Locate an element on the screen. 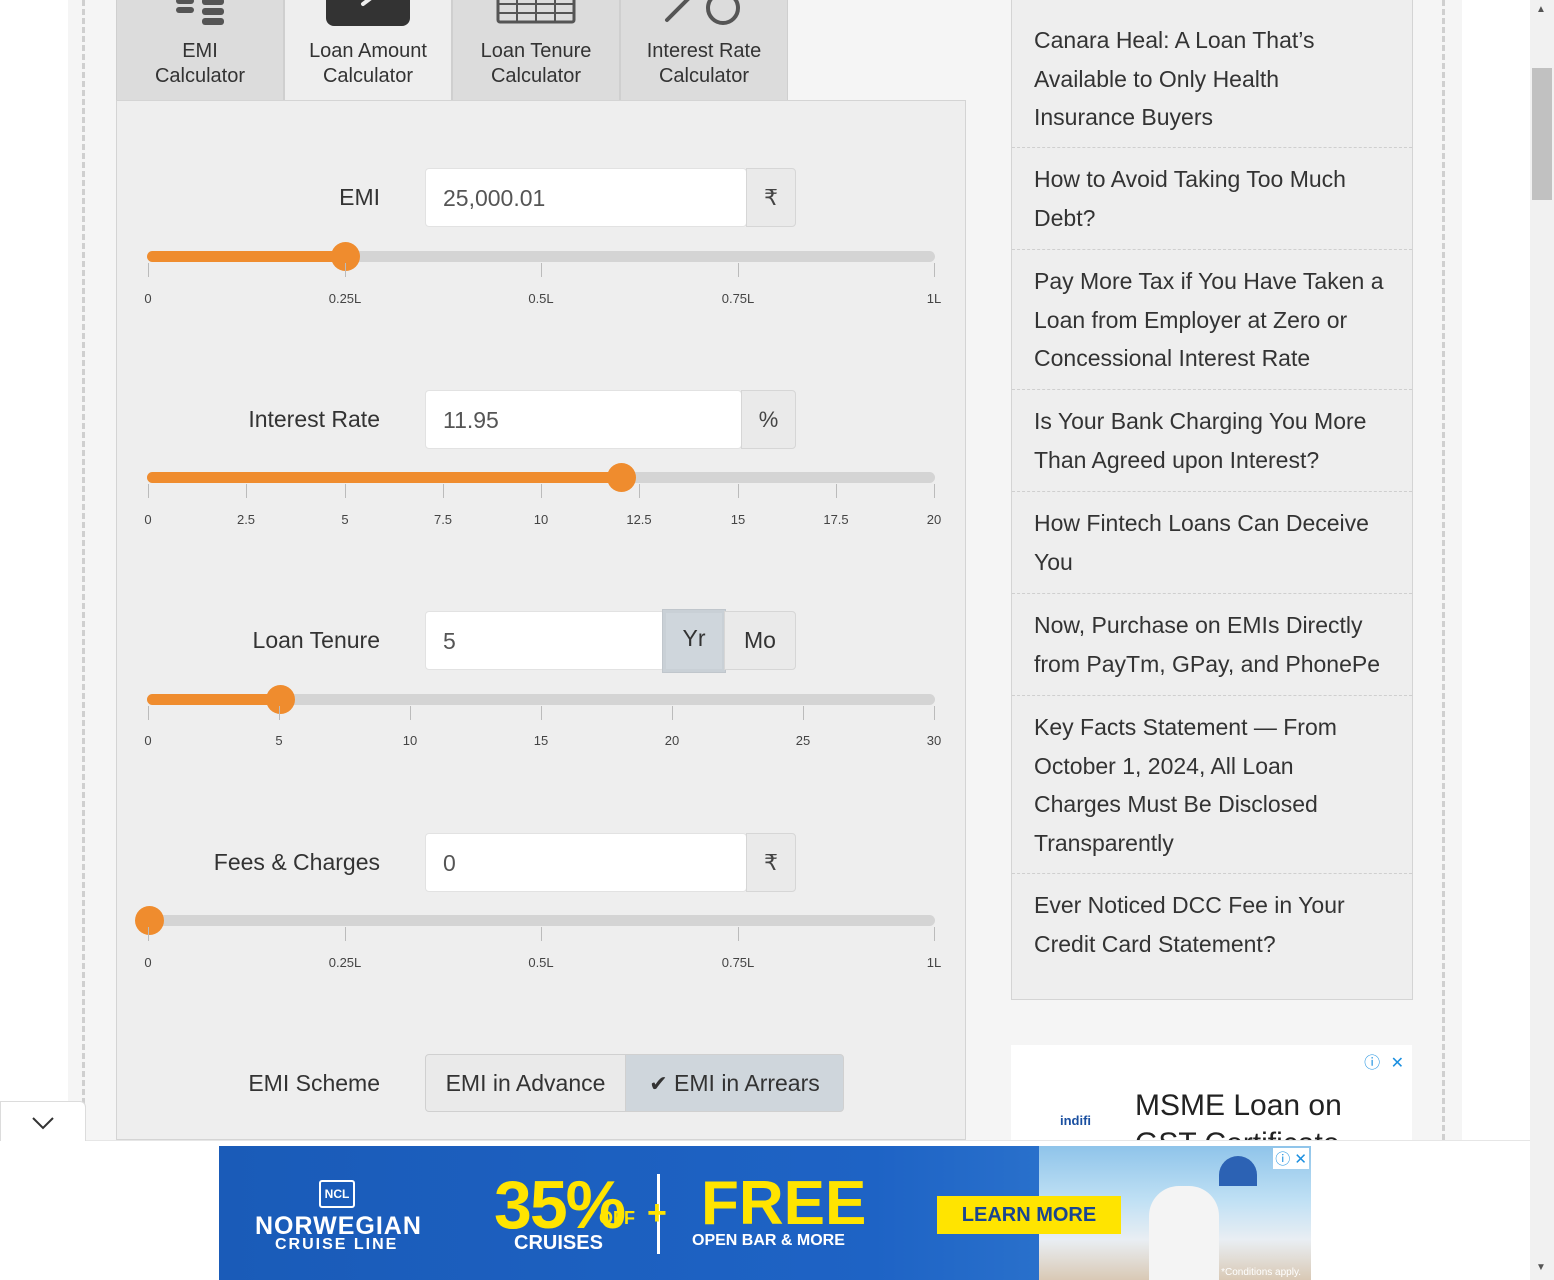 Image resolution: width=1554 pixels, height=1280 pixels. calculator-icon is located at coordinates (368, 13).